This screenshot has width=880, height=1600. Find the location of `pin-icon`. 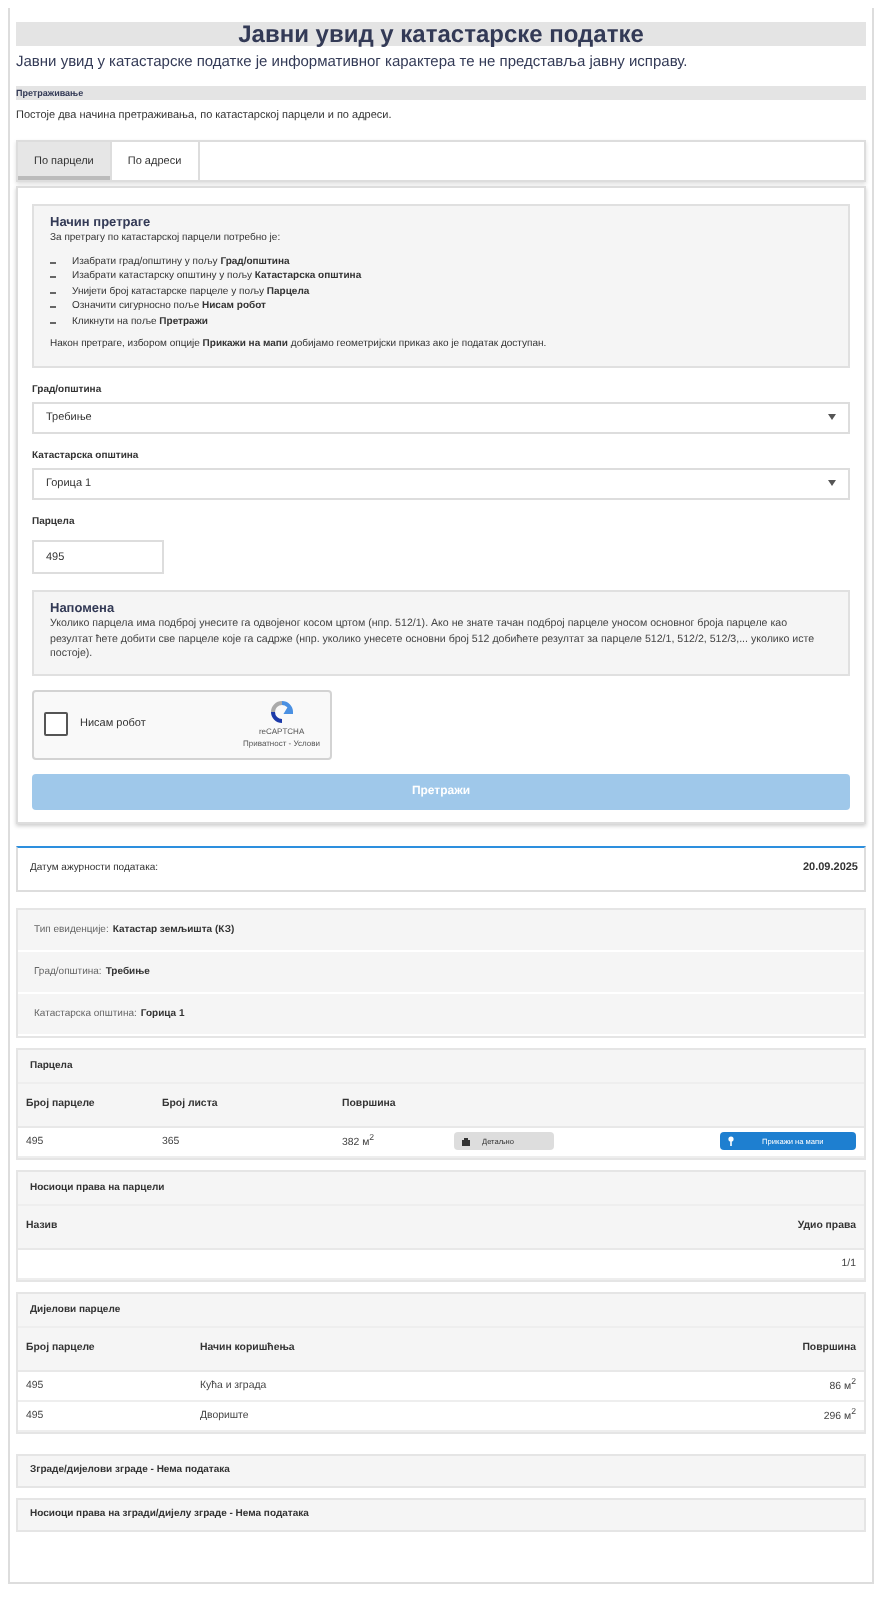

pin-icon is located at coordinates (731, 1141).